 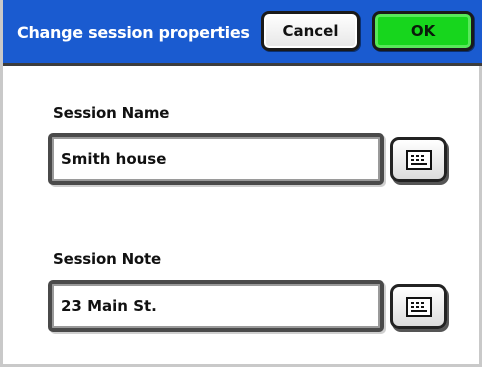 What do you see at coordinates (109, 306) in the screenshot?
I see `session-note-value: 23 Main St.` at bounding box center [109, 306].